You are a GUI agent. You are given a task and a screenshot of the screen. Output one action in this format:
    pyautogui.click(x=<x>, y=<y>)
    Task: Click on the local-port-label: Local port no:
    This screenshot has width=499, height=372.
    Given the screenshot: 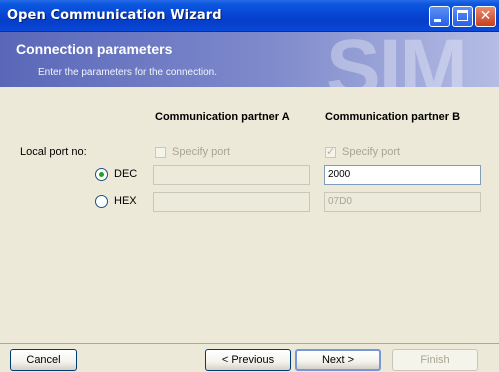 What is the action you would take?
    pyautogui.click(x=53, y=152)
    